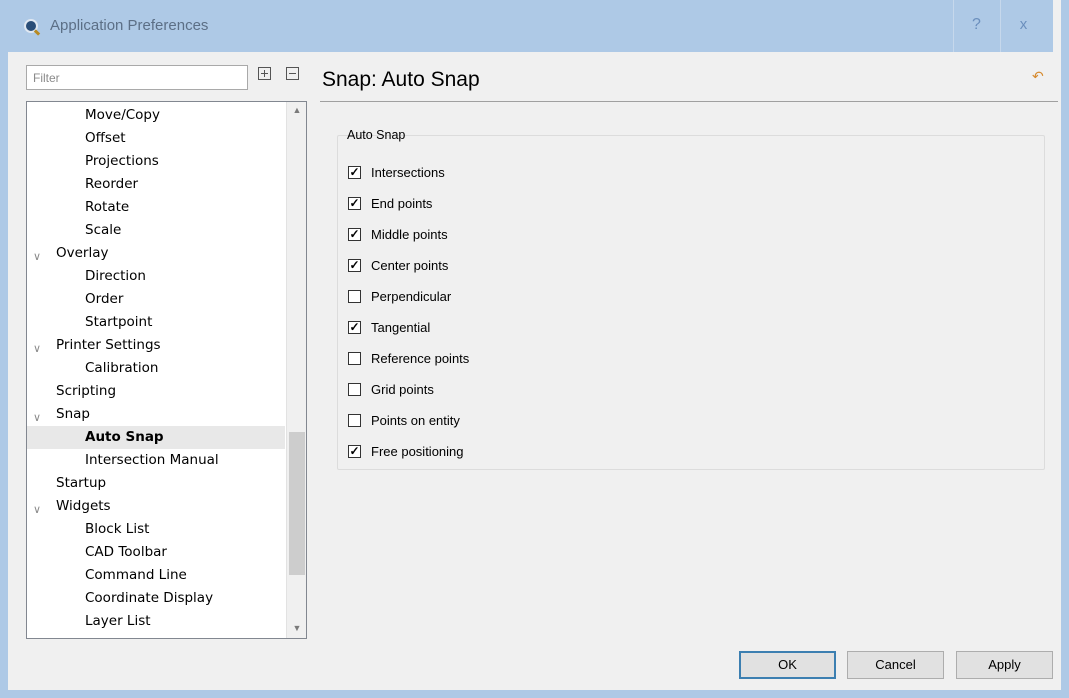  Describe the element at coordinates (156, 207) in the screenshot. I see `tree-item: Rotate` at that location.